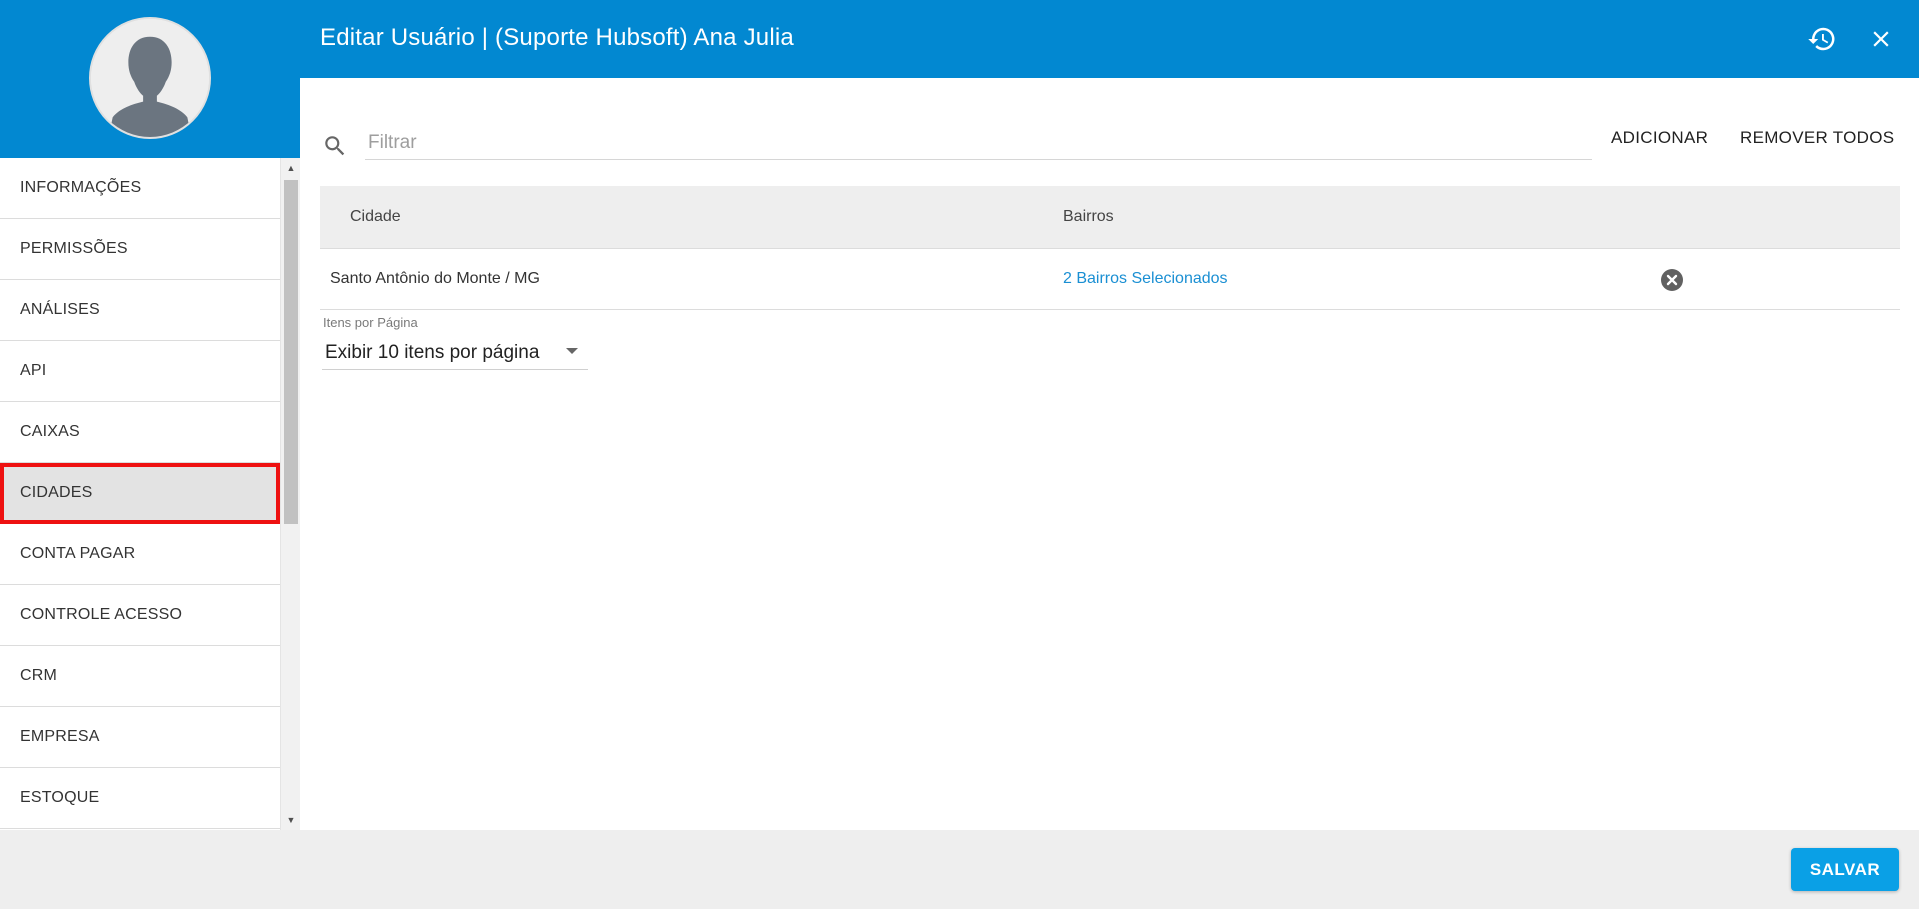 This screenshot has width=1919, height=909. Describe the element at coordinates (74, 248) in the screenshot. I see `sidebar-item-label: PERMISSÕES` at that location.